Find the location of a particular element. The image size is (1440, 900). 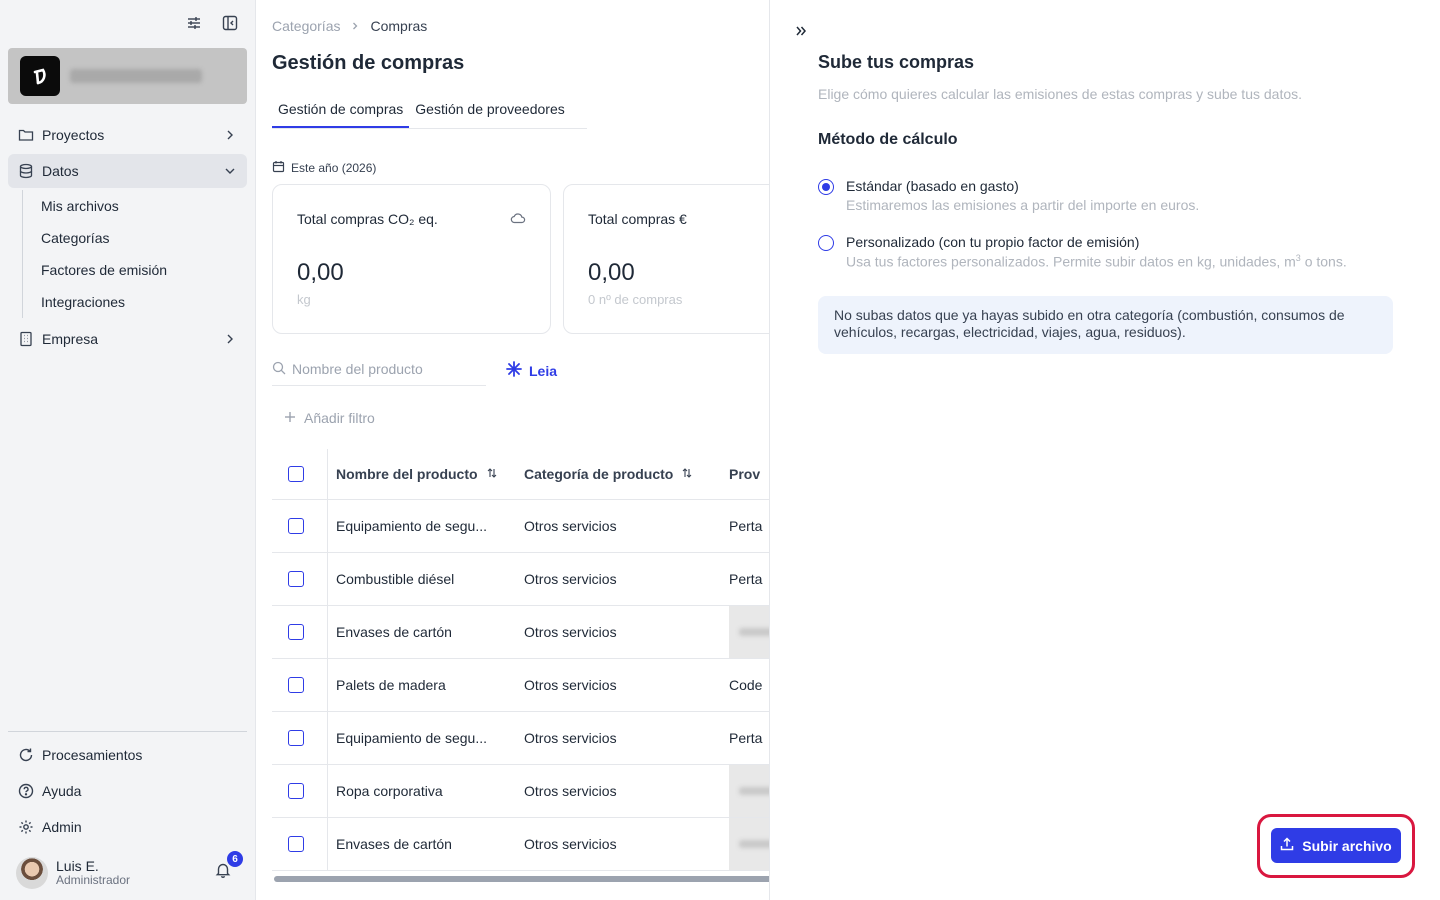

upload-file-button: Subir archivo is located at coordinates (1336, 845).